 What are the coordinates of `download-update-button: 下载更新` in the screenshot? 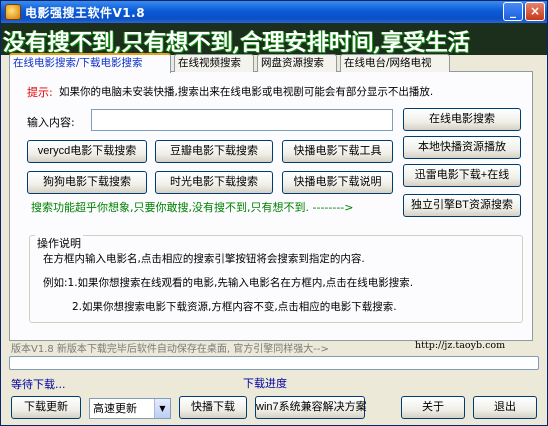 It's located at (46, 407).